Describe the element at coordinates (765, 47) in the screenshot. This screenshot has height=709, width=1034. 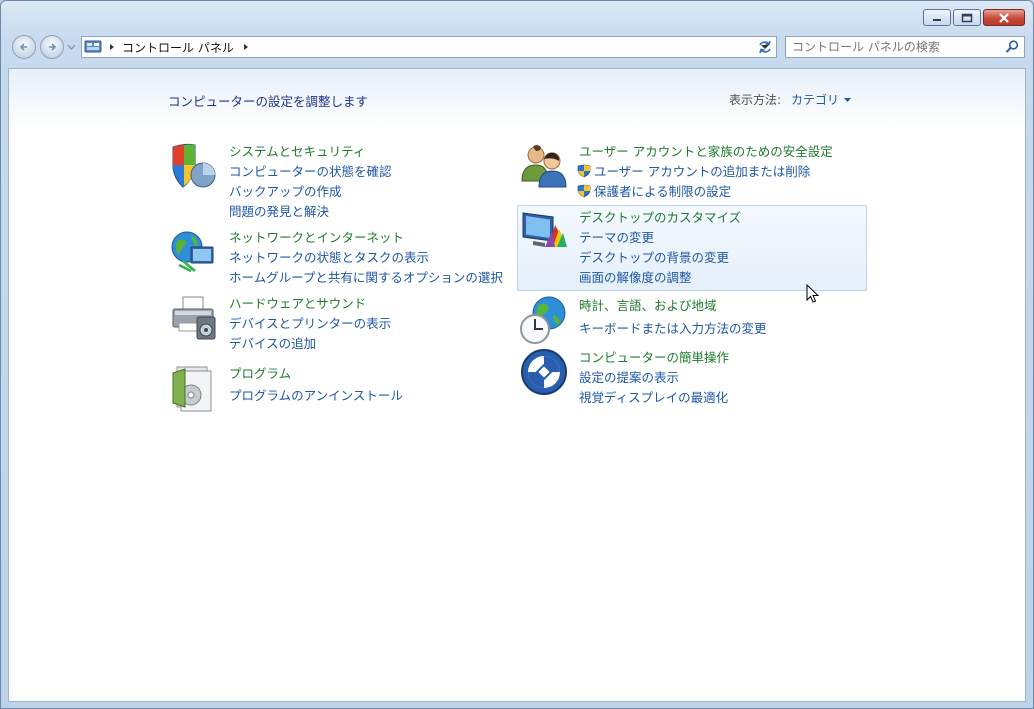
I see `refresh-icon` at that location.